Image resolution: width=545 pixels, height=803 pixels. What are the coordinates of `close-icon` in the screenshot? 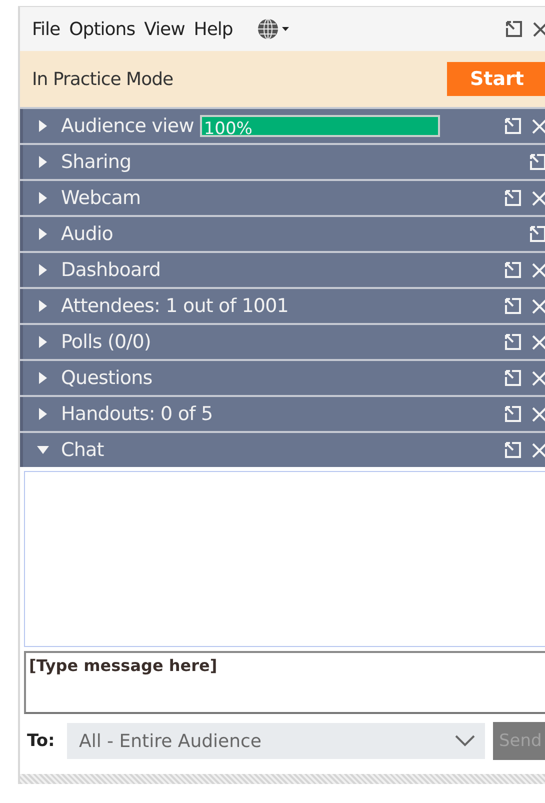 It's located at (539, 29).